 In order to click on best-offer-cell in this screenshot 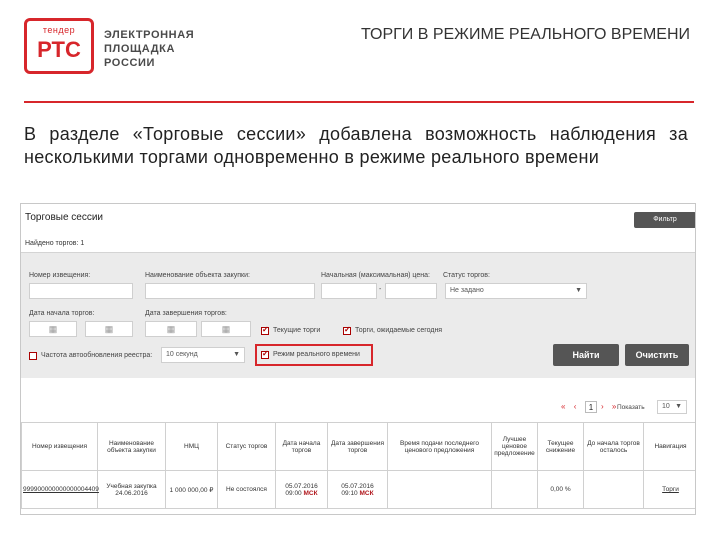, I will do `click(514, 489)`.